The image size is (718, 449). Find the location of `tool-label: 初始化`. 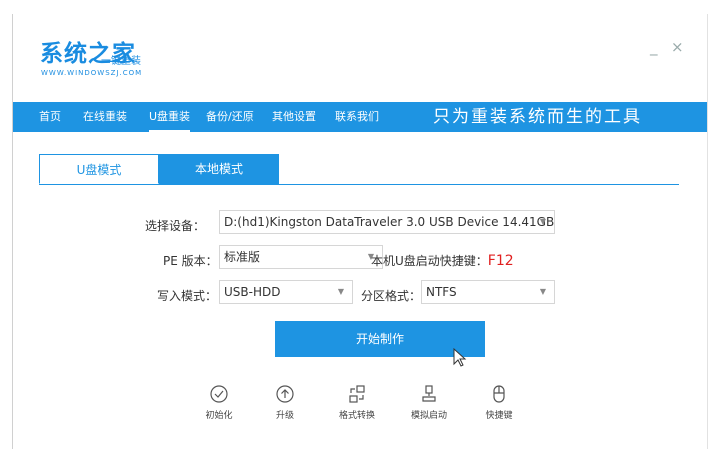

tool-label: 初始化 is located at coordinates (219, 416).